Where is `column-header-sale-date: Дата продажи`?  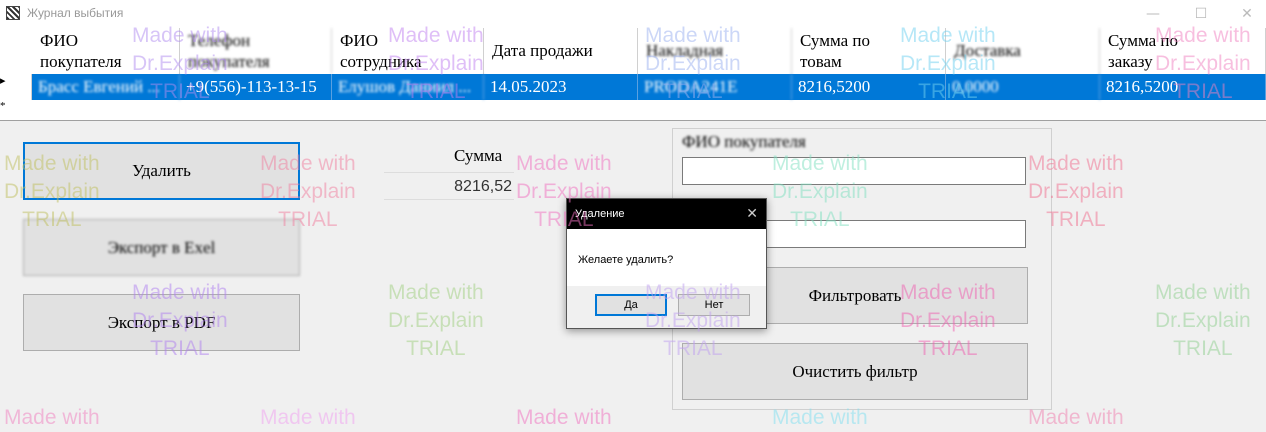 column-header-sale-date: Дата продажи is located at coordinates (561, 51).